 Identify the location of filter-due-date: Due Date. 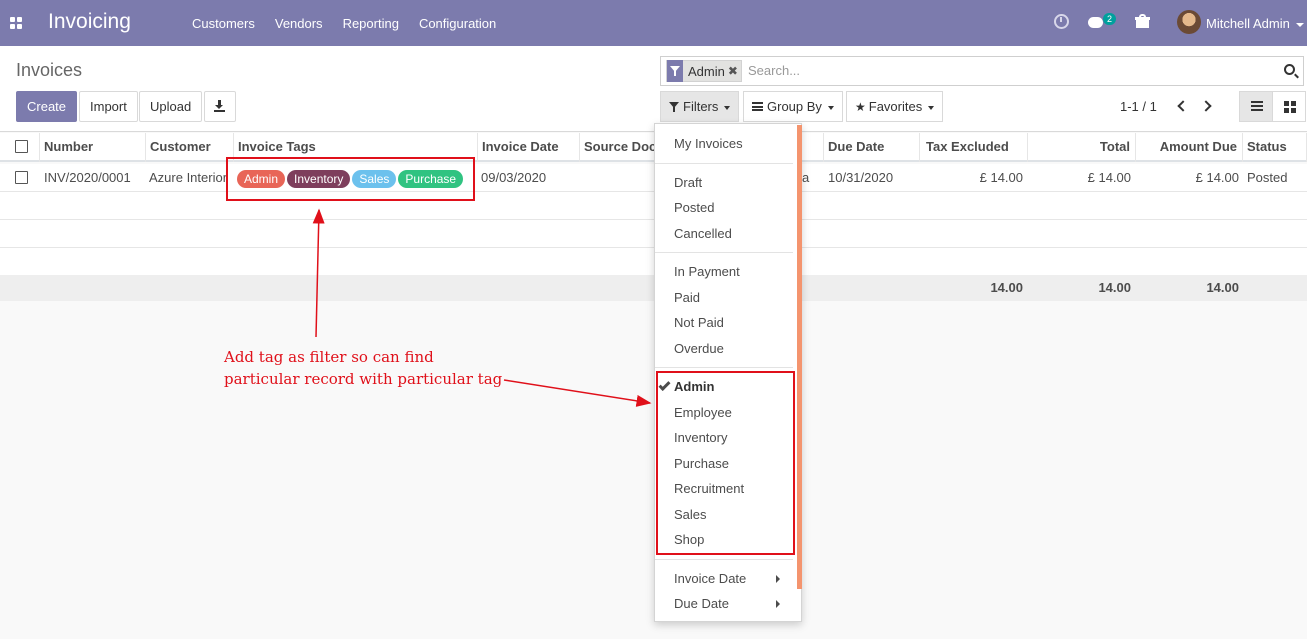
(701, 603).